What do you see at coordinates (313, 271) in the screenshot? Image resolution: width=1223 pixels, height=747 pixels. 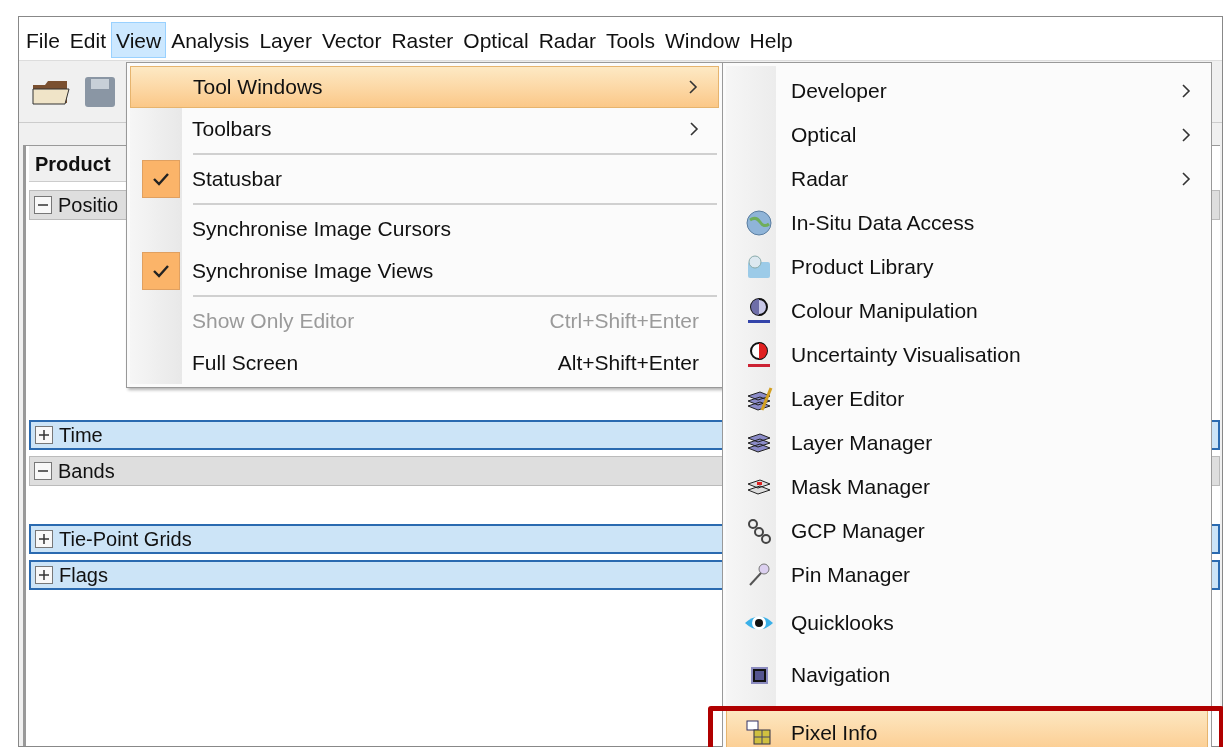 I see `menu-label: Synchronise Image Views` at bounding box center [313, 271].